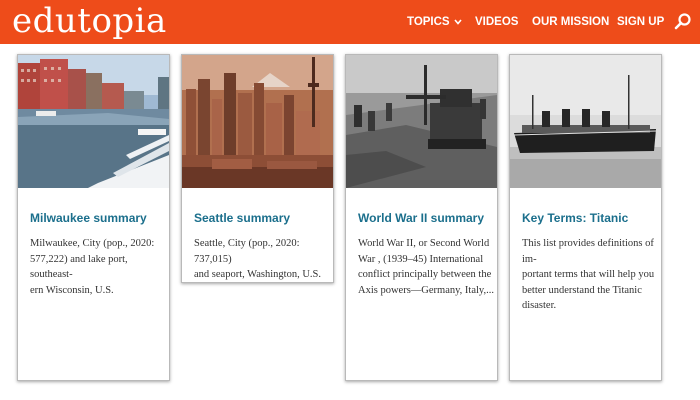  What do you see at coordinates (496, 22) in the screenshot?
I see `nav-videos: VIDEOS` at bounding box center [496, 22].